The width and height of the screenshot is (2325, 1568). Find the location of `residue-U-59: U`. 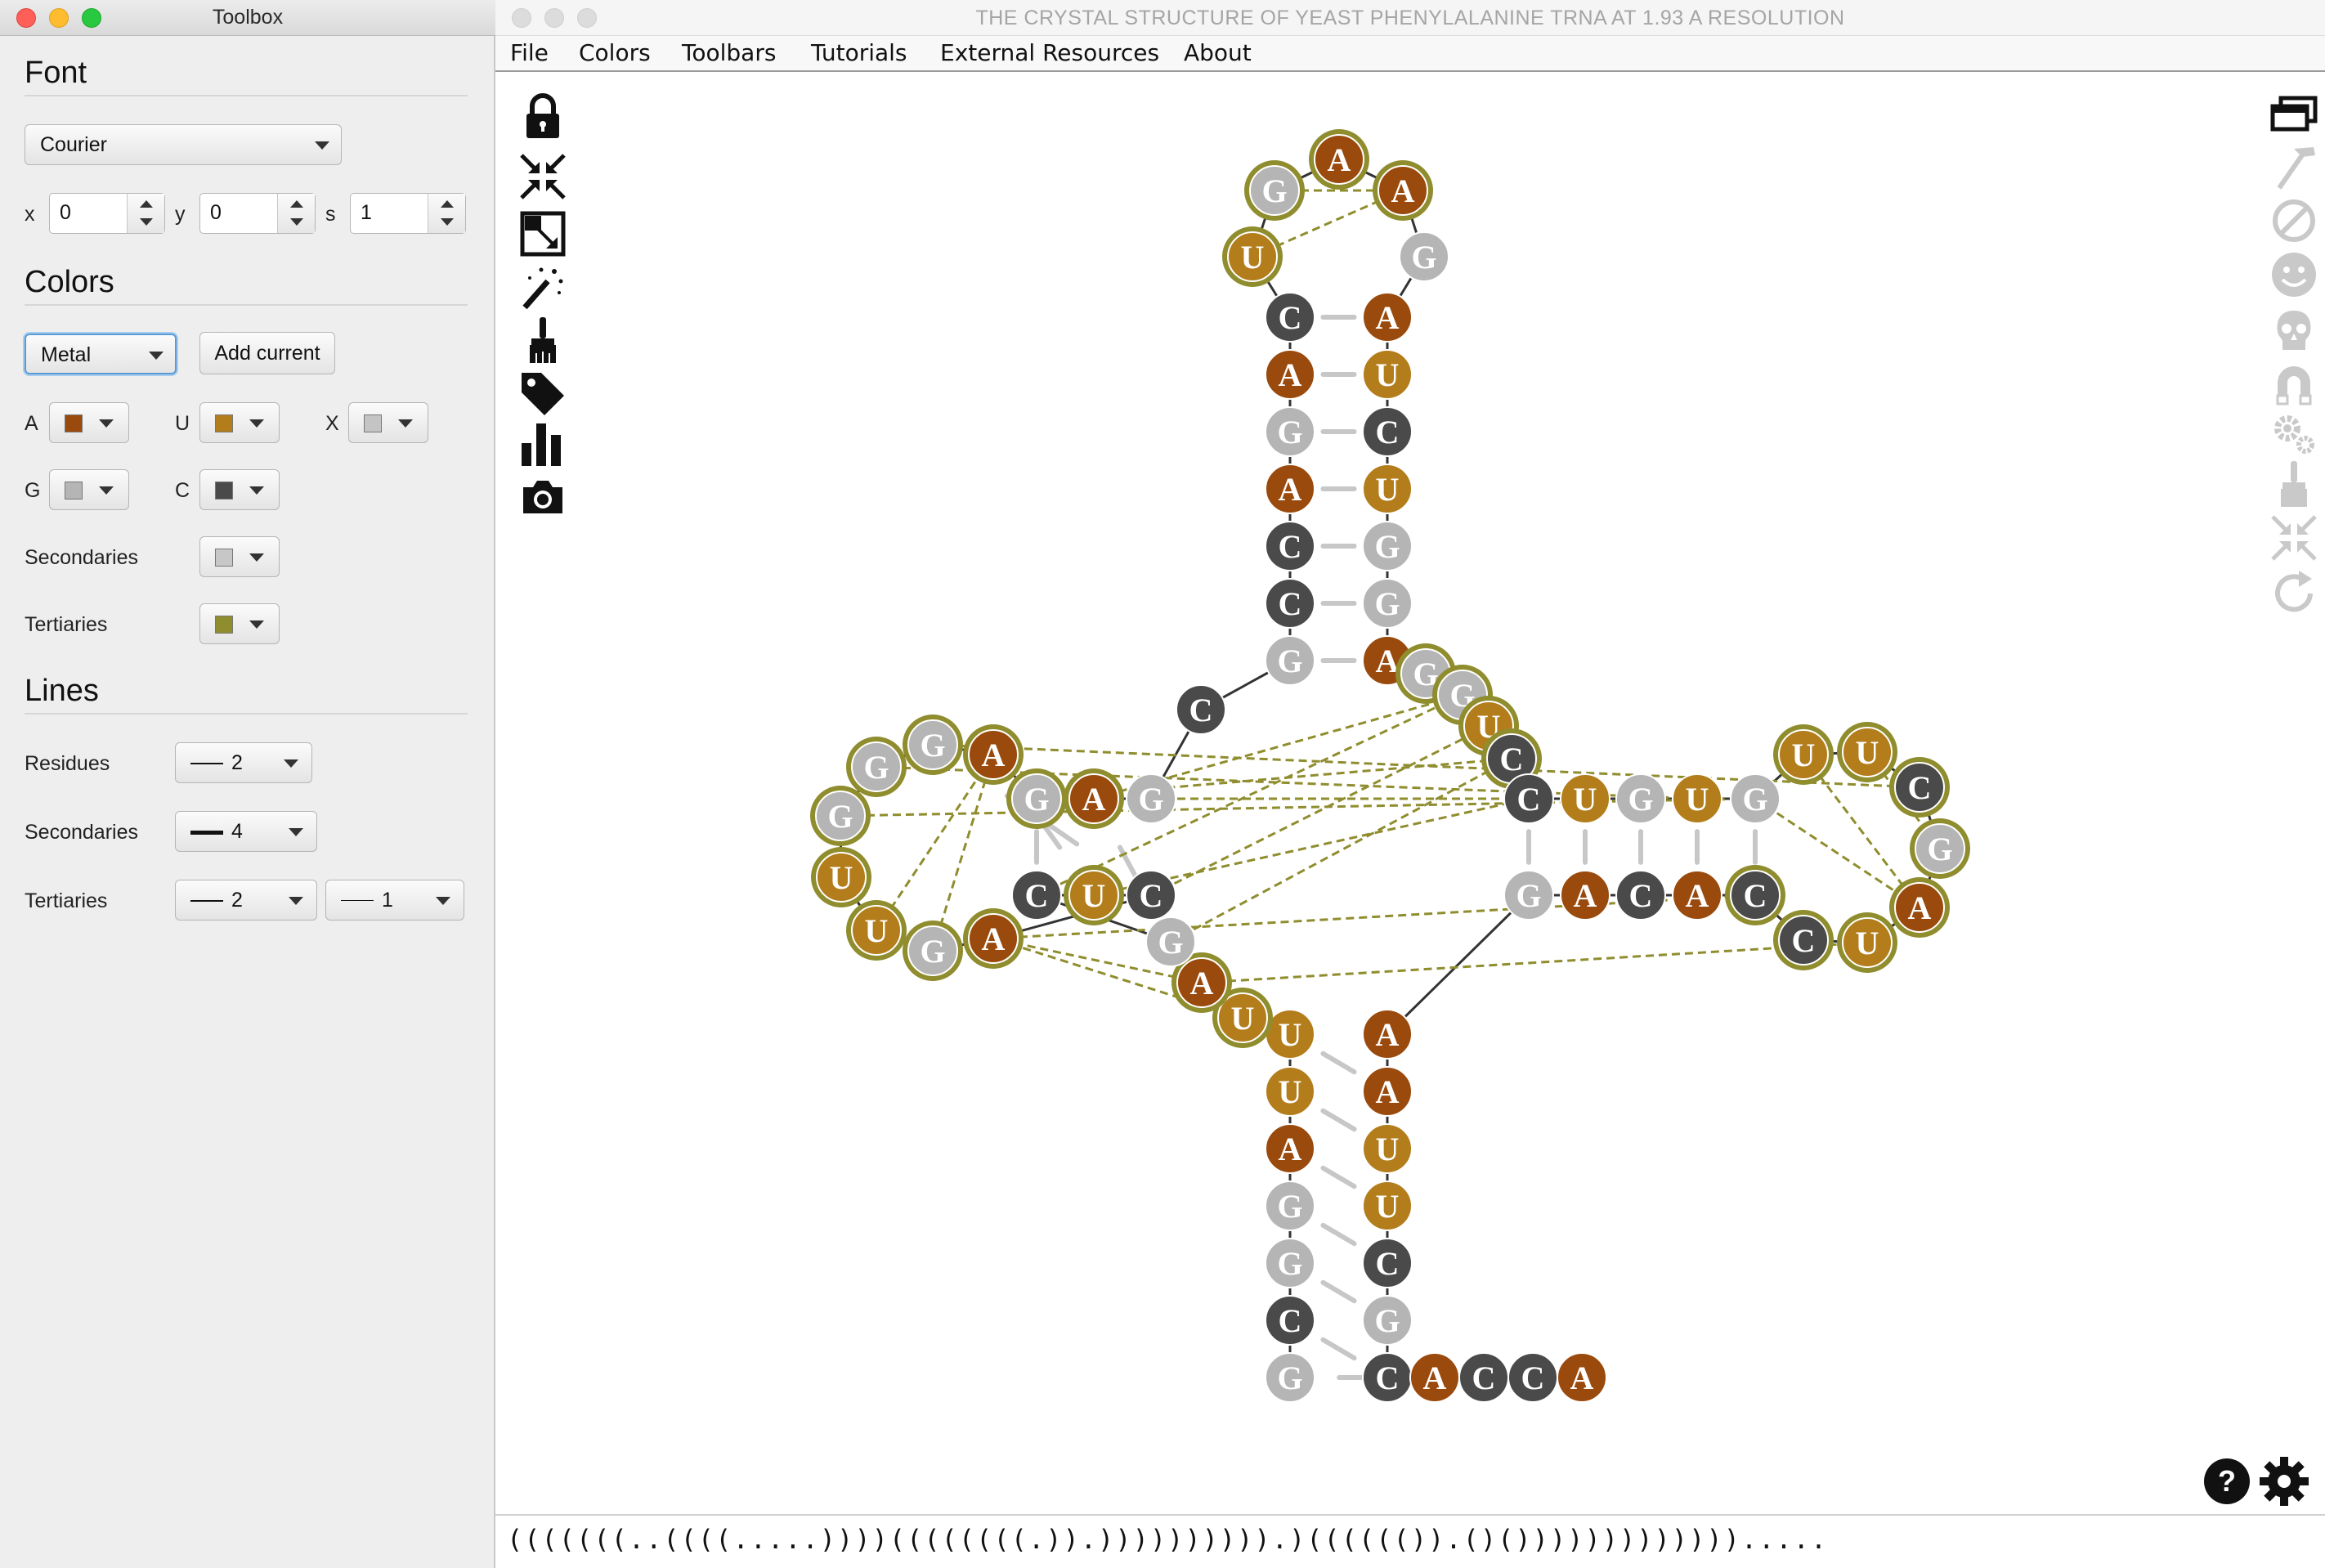

residue-U-59: U is located at coordinates (1867, 943).